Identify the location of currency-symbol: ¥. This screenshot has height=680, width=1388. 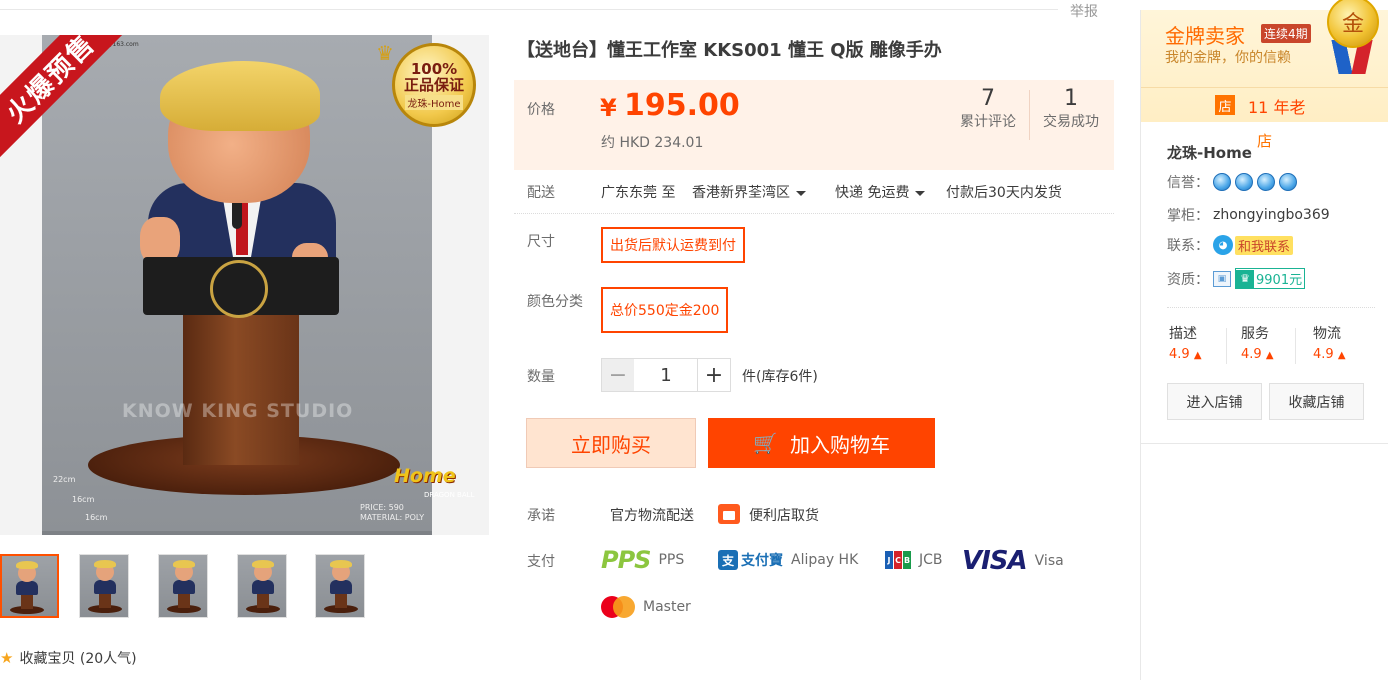
(608, 108).